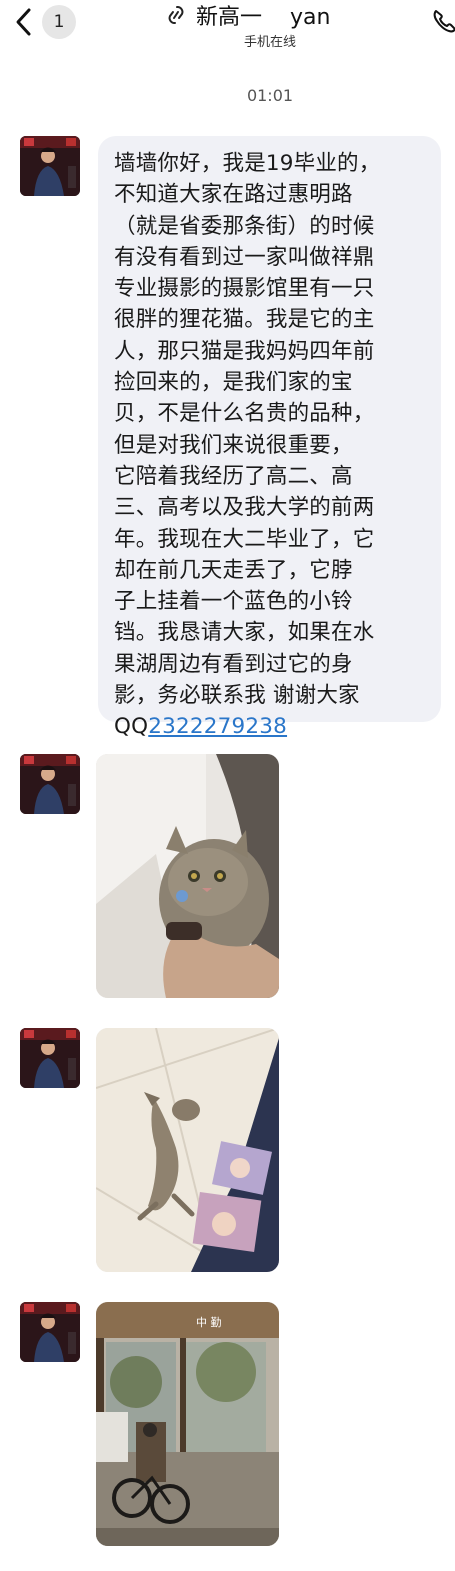 The width and height of the screenshot is (455, 1571). I want to click on message-line: 人，那只猫是我妈妈四年前, so click(244, 351).